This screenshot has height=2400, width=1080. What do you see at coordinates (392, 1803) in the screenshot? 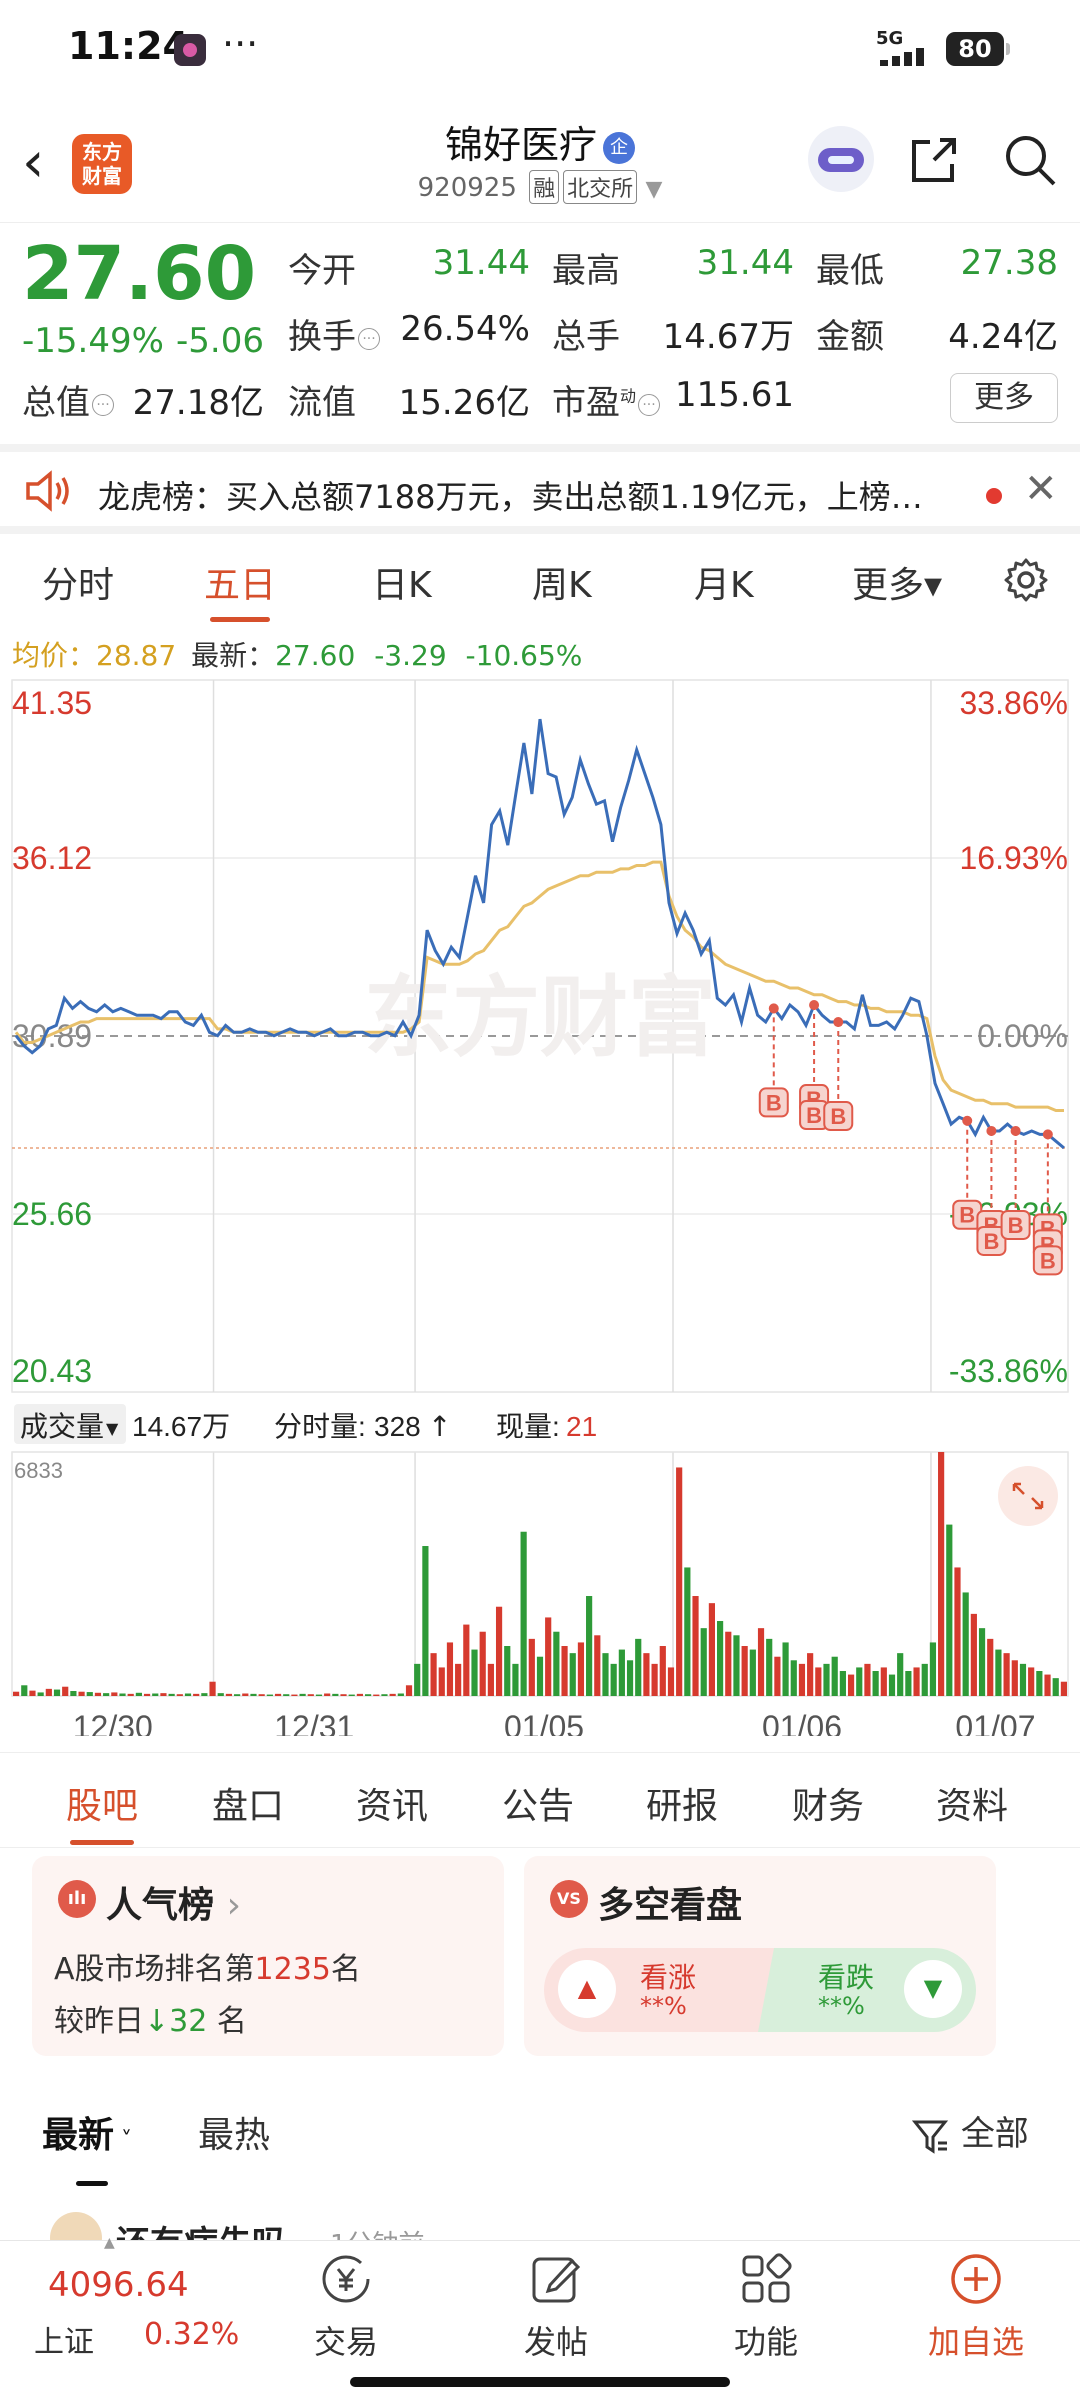
I see `tab-news: 资讯` at bounding box center [392, 1803].